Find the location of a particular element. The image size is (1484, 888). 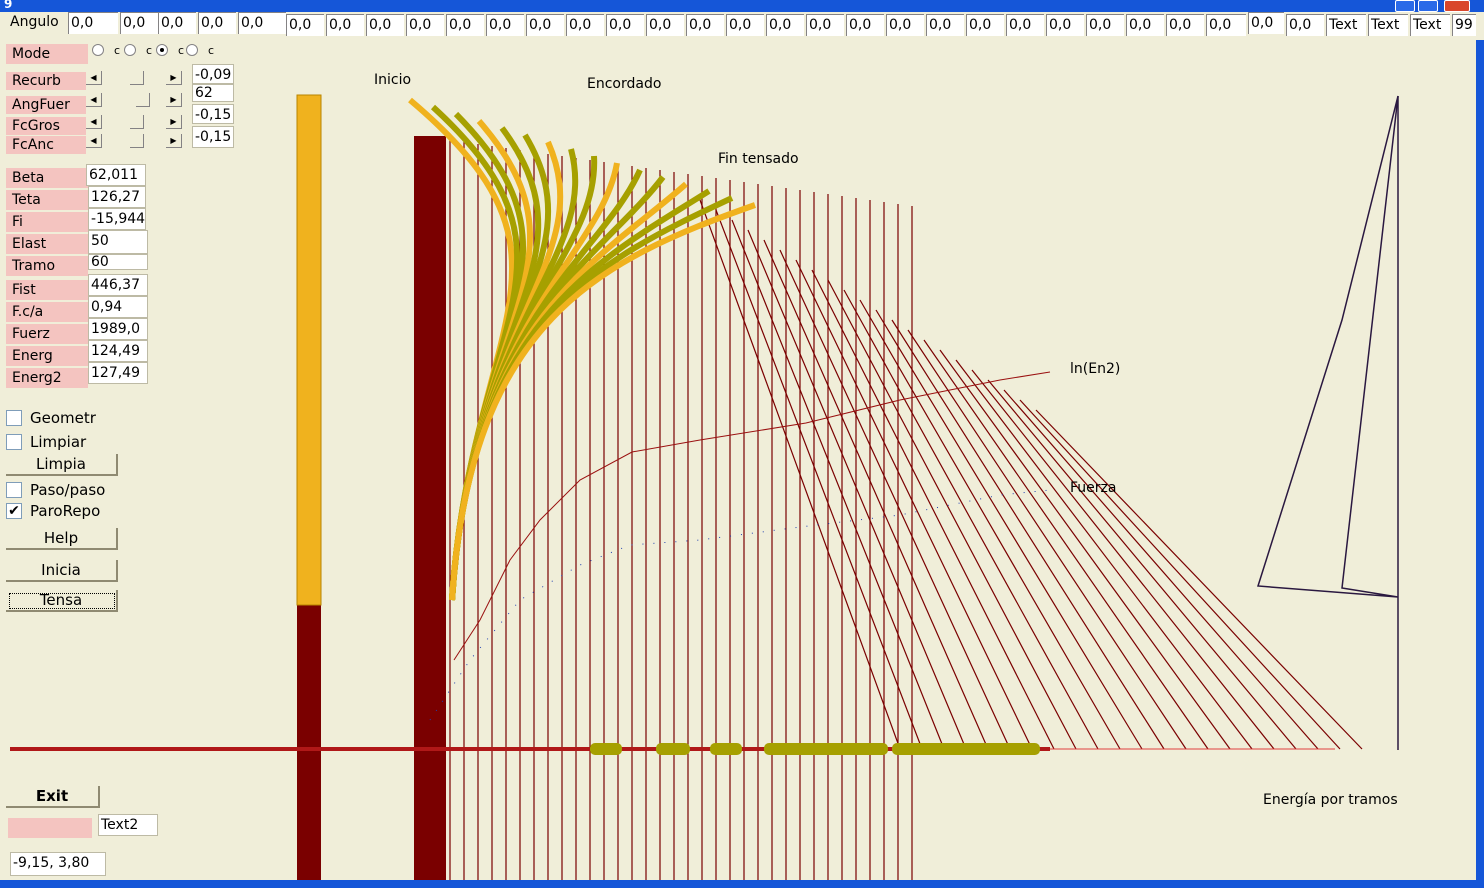

angfuer-value: 62 is located at coordinates (213, 93).